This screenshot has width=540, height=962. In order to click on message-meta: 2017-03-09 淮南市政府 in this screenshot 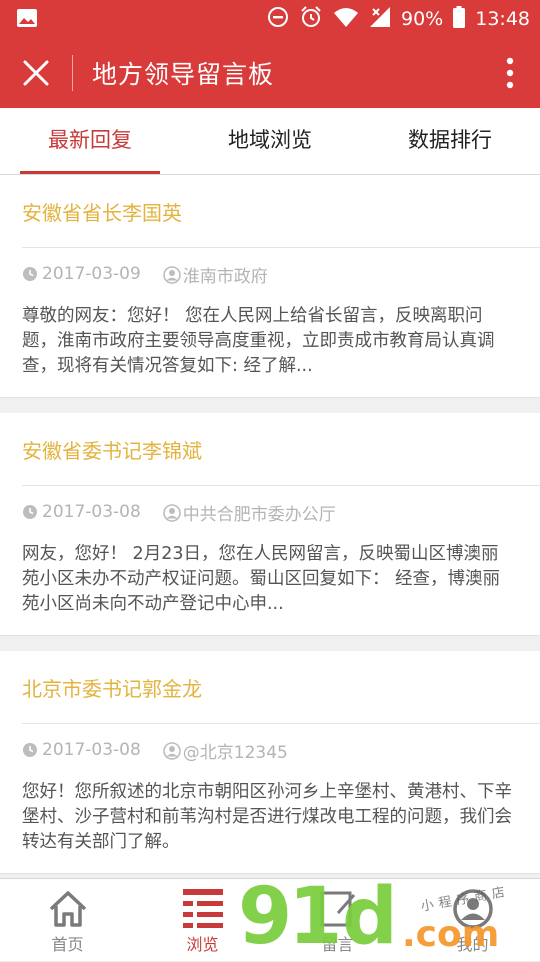, I will do `click(270, 274)`.